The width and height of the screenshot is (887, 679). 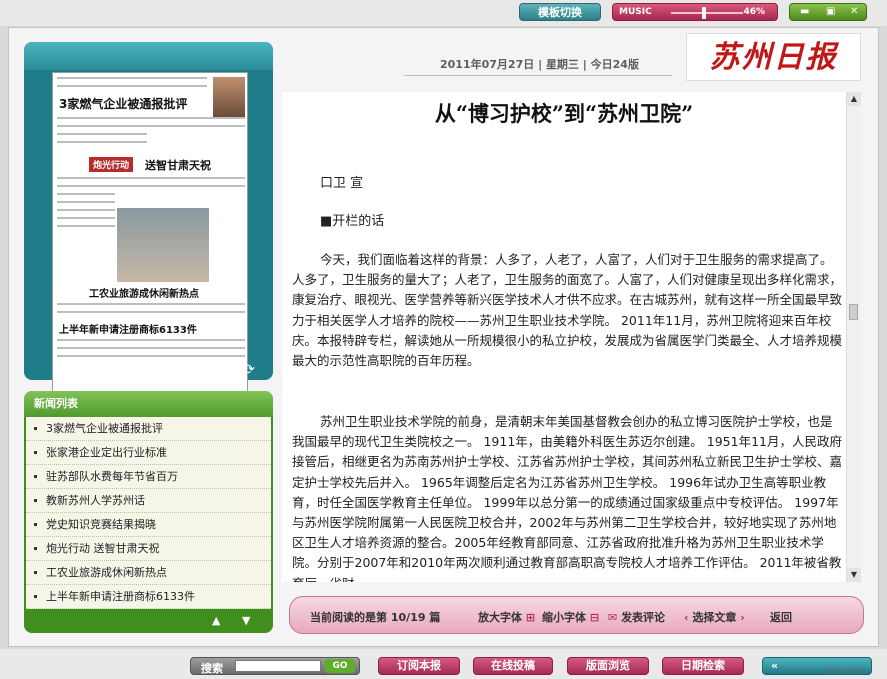 I want to click on scroll-down-icon: ▼, so click(x=854, y=575).